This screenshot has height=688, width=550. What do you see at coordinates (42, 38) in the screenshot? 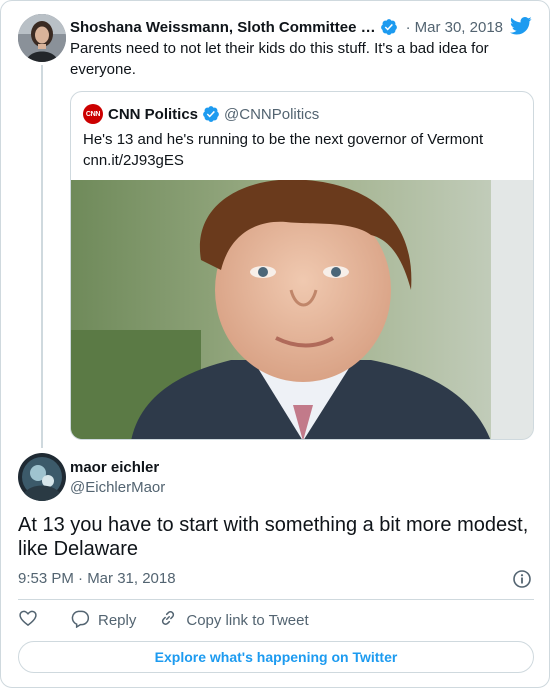
I see `parent-author-avatar` at bounding box center [42, 38].